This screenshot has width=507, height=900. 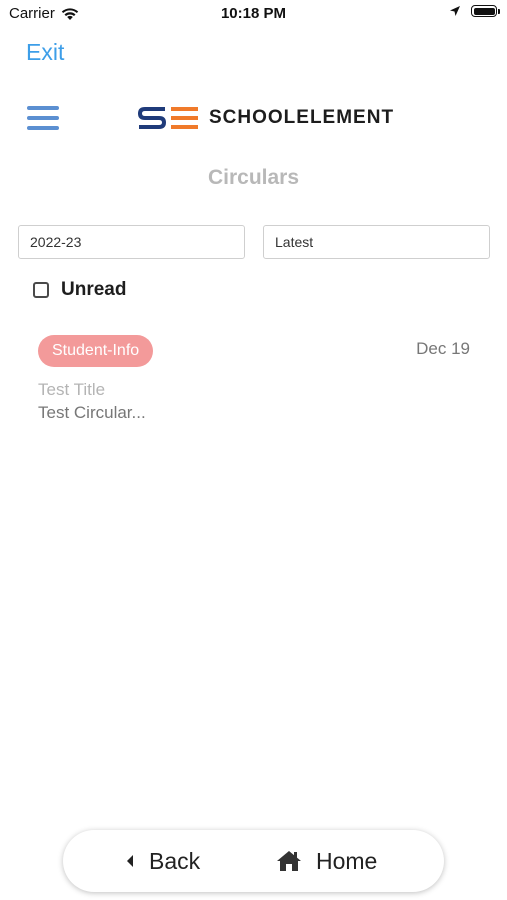 What do you see at coordinates (302, 117) in the screenshot?
I see `brand-name: SCHOOLELEMENT` at bounding box center [302, 117].